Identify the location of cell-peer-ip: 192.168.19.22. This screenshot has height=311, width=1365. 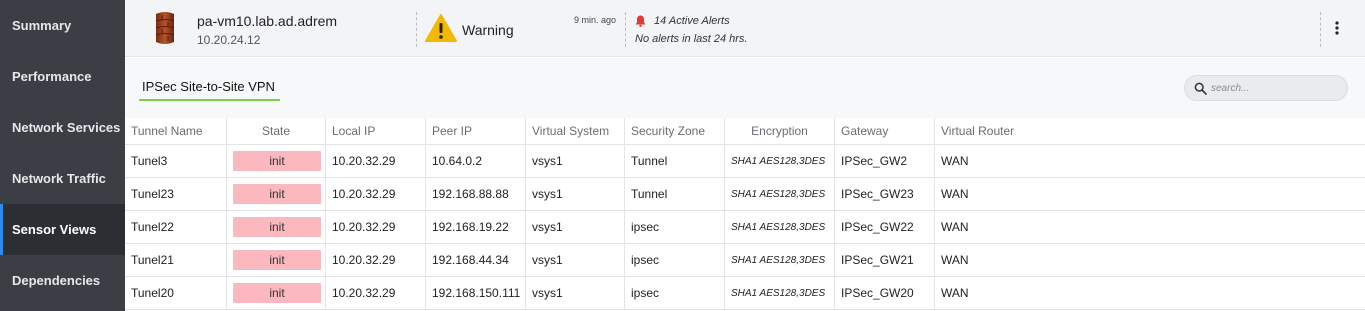
(476, 227).